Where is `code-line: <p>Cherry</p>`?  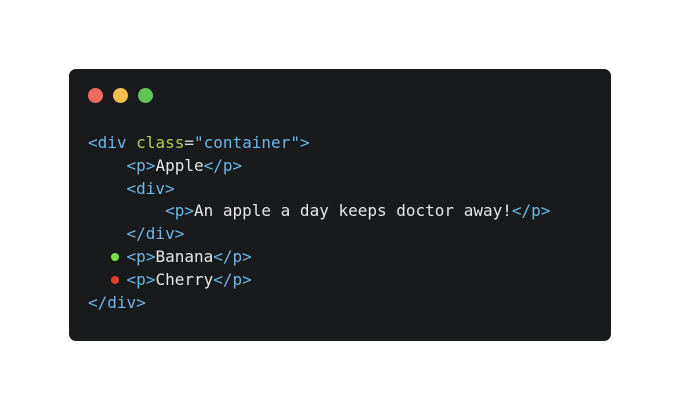 code-line: <p>Cherry</p> is located at coordinates (319, 280).